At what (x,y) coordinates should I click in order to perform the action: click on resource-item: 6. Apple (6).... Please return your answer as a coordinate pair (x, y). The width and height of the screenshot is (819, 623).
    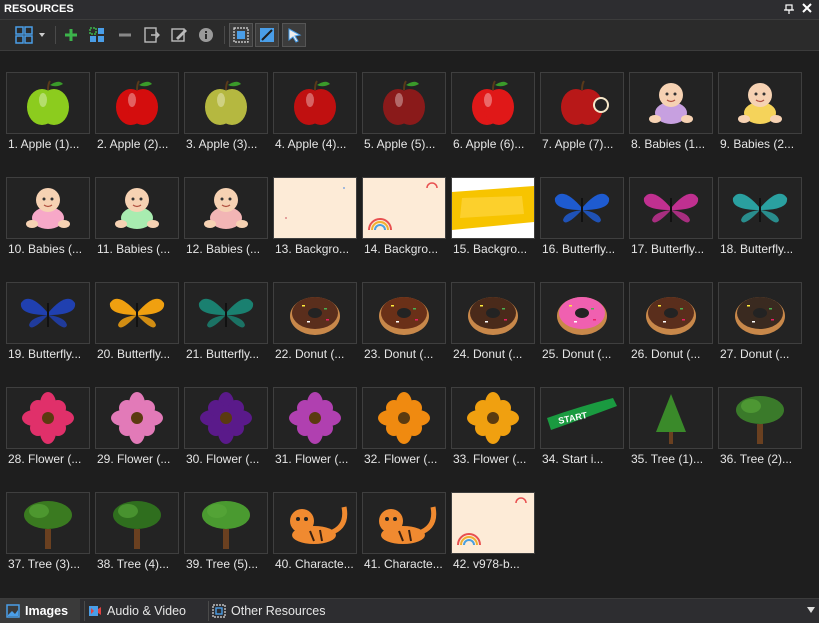
    Looking at the image, I should click on (493, 118).